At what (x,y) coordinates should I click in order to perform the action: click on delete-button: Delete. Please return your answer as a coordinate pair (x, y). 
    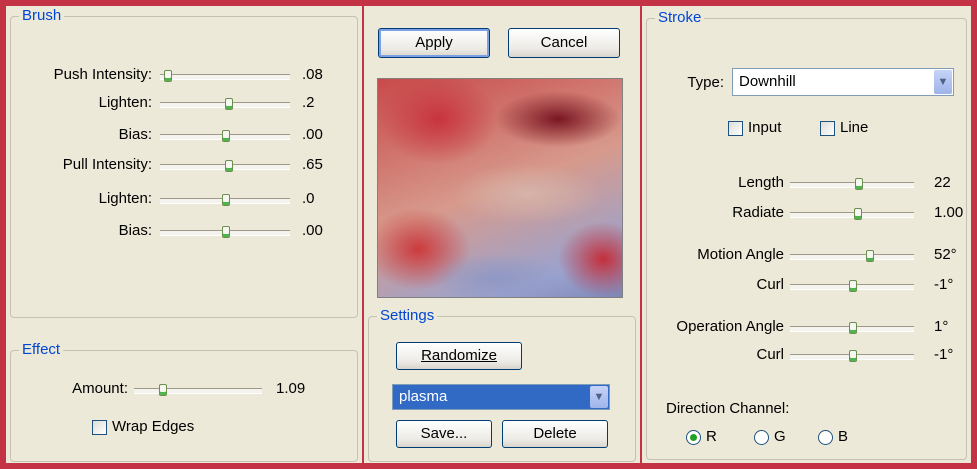
    Looking at the image, I should click on (555, 434).